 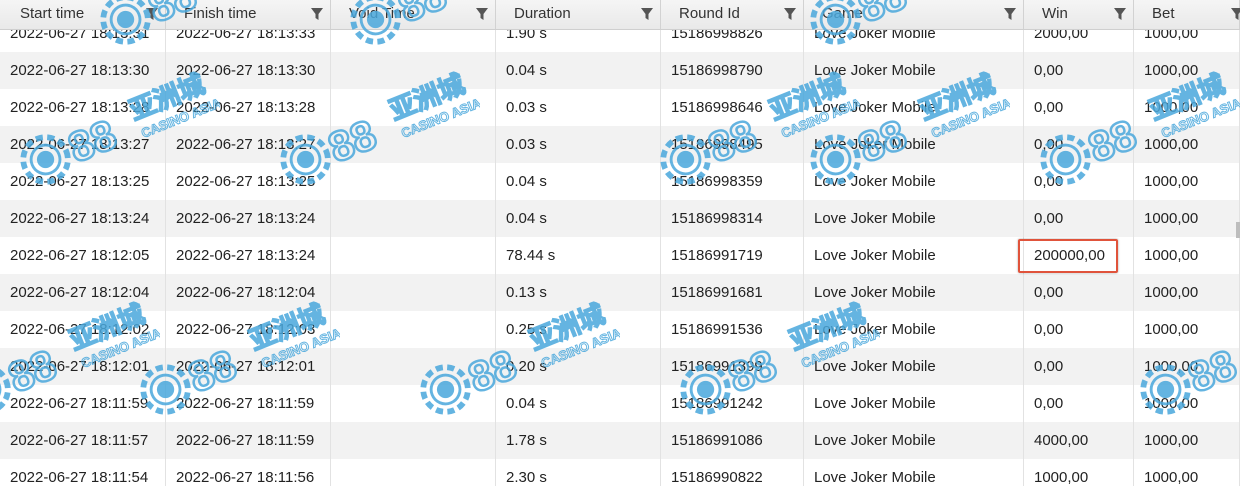 What do you see at coordinates (732, 14) in the screenshot?
I see `column-header-round: Round Id` at bounding box center [732, 14].